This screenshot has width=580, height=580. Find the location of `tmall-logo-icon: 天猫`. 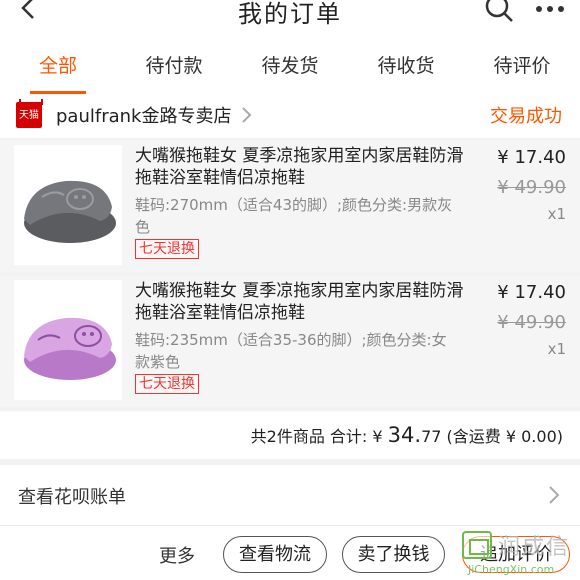

tmall-logo-icon: 天猫 is located at coordinates (29, 113).